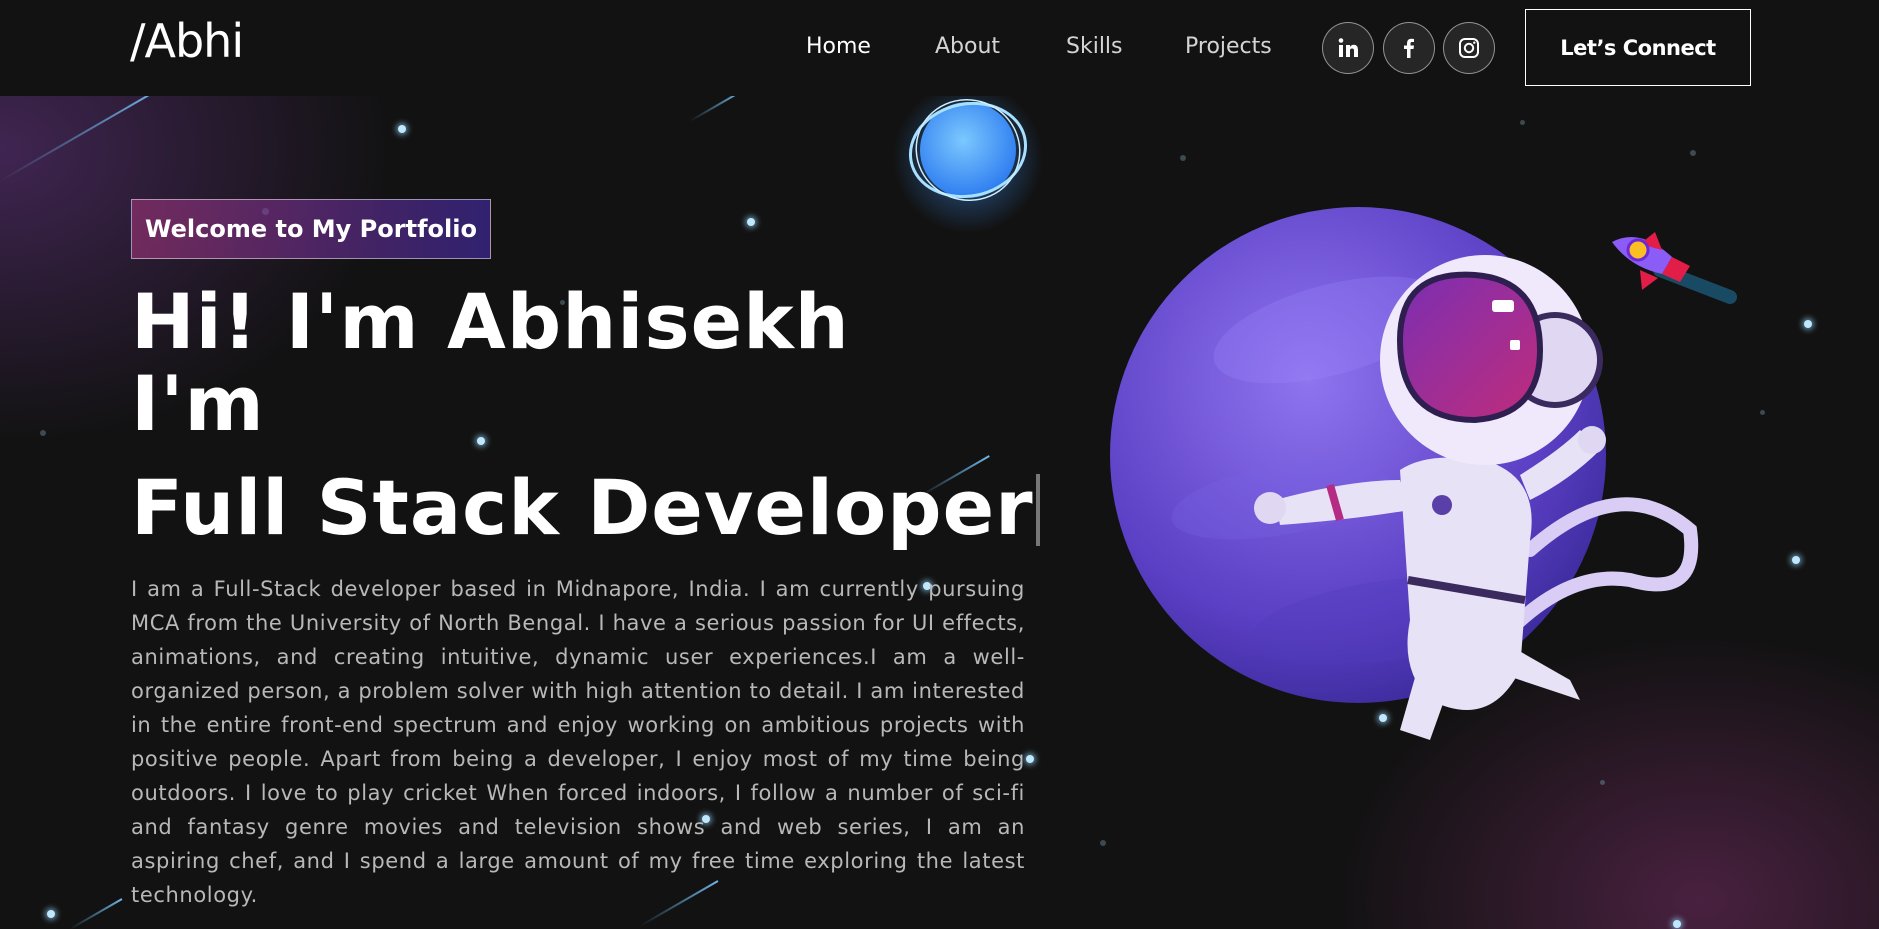 The width and height of the screenshot is (1879, 929). What do you see at coordinates (585, 508) in the screenshot?
I see `hero-role-line: Full Stack Developer` at bounding box center [585, 508].